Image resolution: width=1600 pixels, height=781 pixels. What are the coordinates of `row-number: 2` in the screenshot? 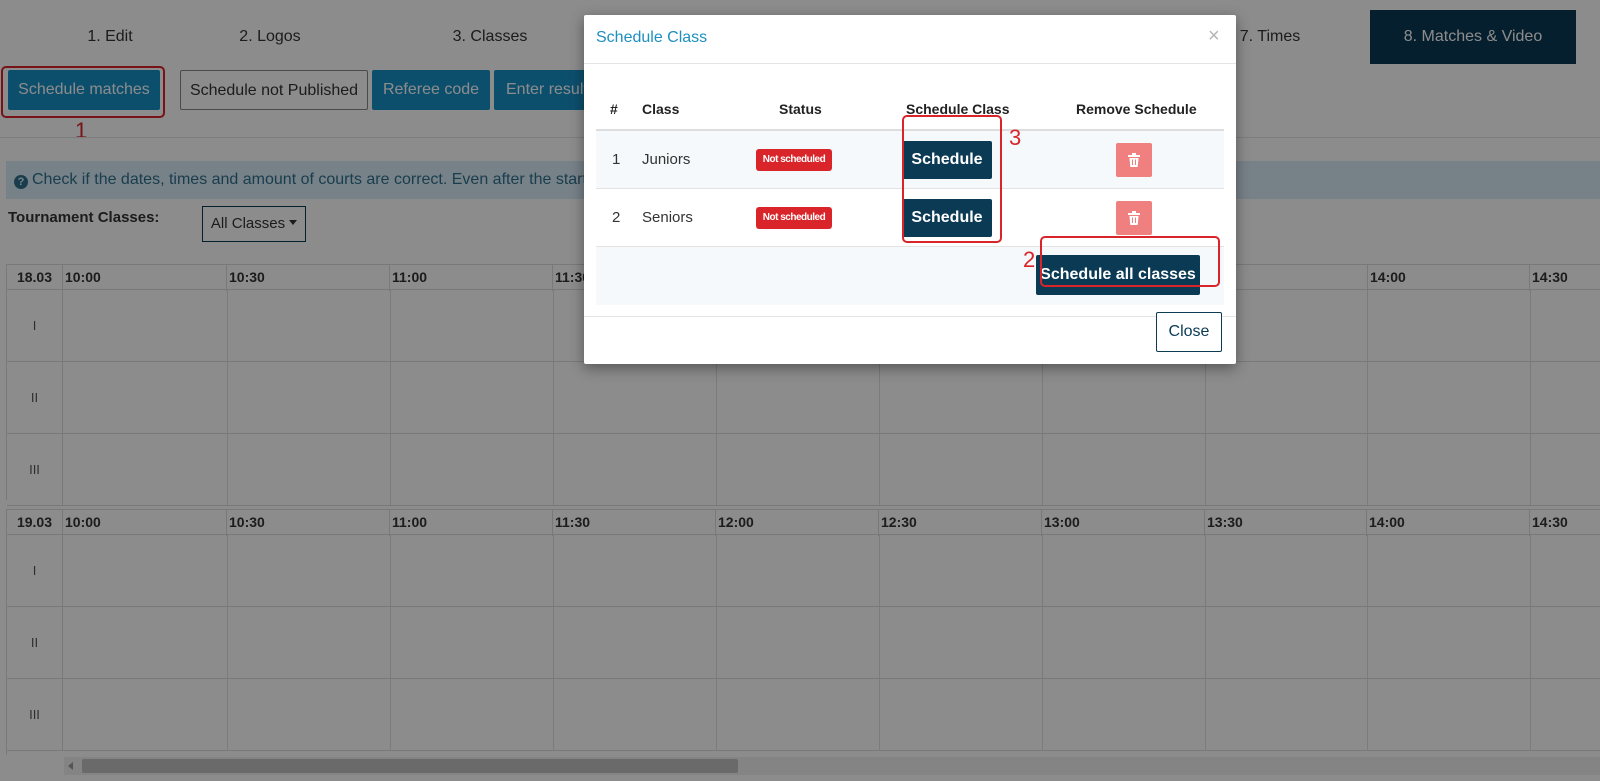 It's located at (616, 217).